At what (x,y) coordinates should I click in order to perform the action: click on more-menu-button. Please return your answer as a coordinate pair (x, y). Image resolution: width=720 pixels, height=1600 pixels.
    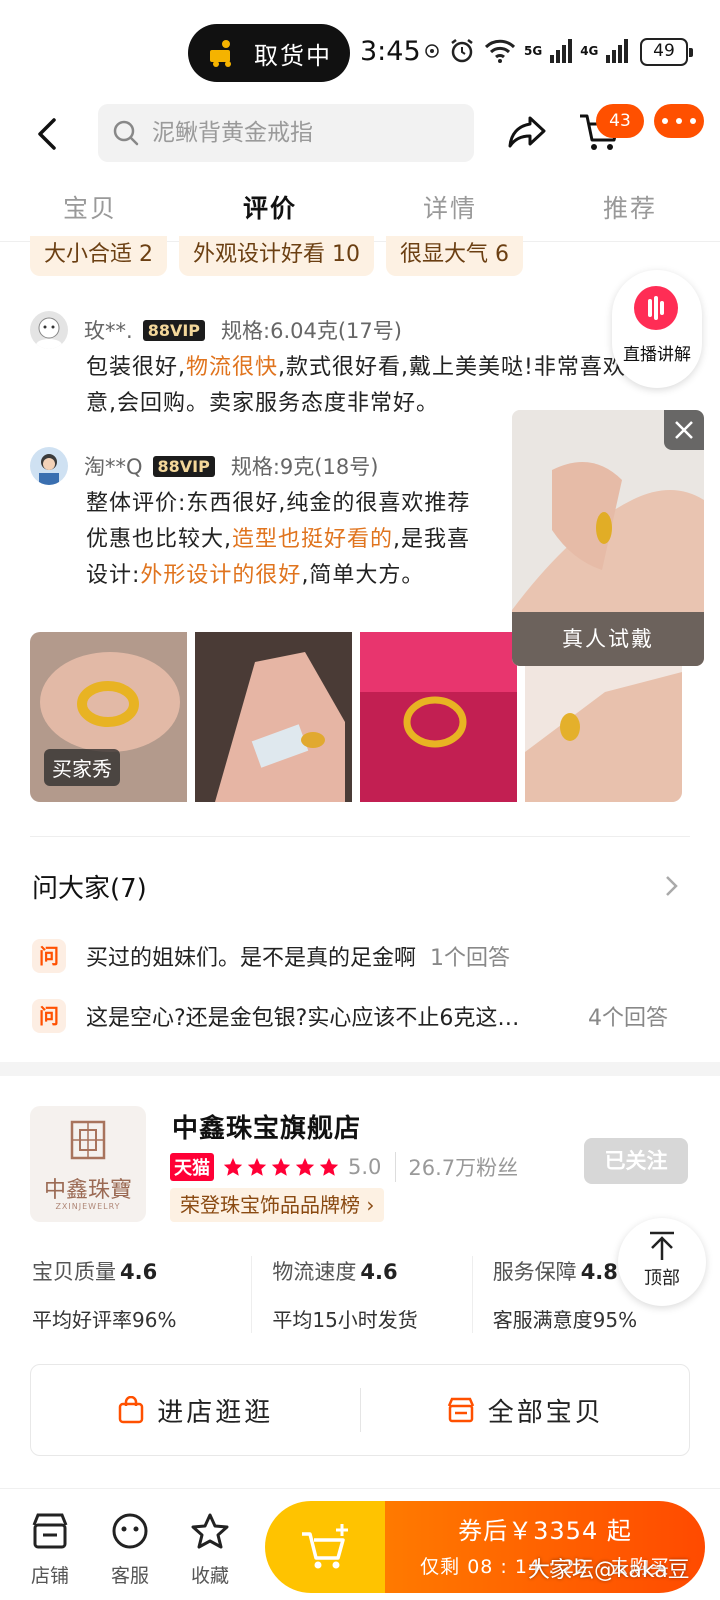
    Looking at the image, I should click on (679, 121).